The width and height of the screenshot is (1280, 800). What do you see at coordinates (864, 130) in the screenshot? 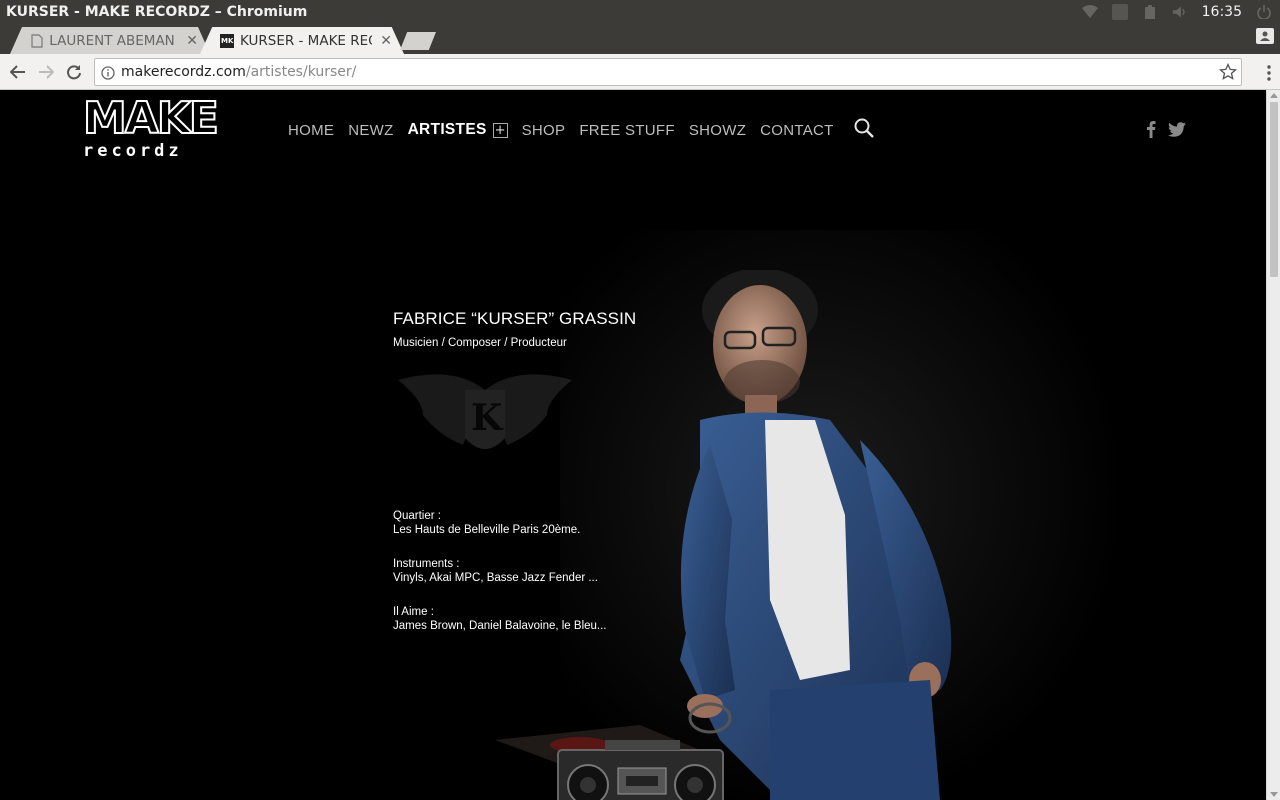
I see `search-icon` at bounding box center [864, 130].